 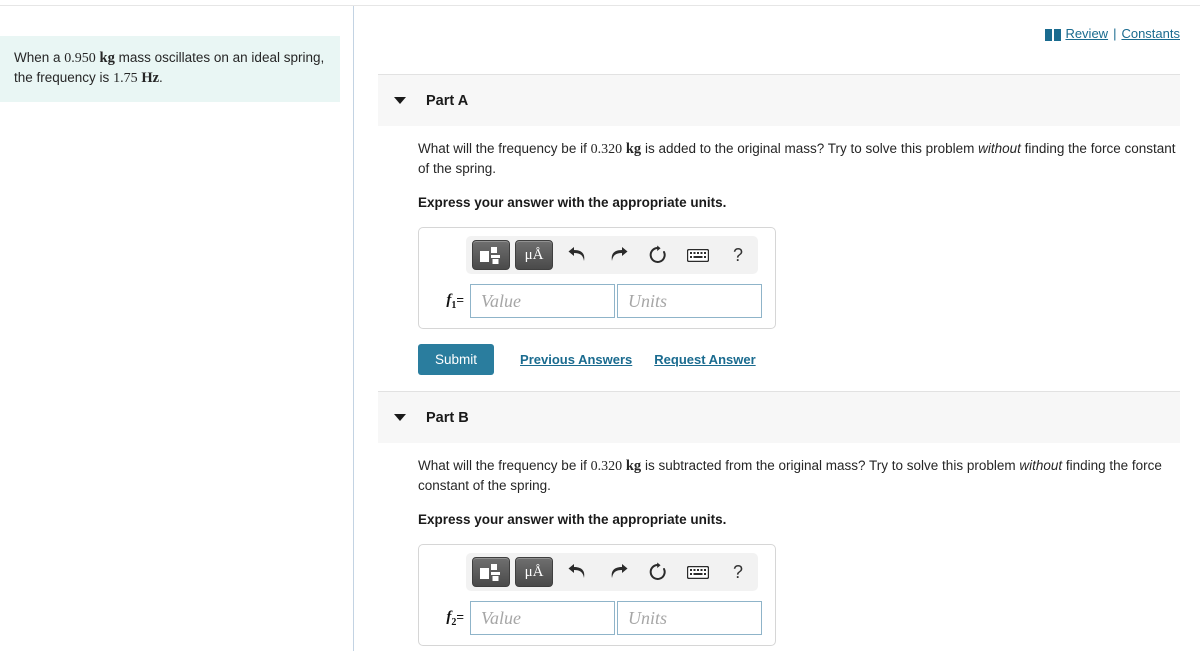 I want to click on part-a-request-answer-link: Request Answer, so click(x=704, y=359).